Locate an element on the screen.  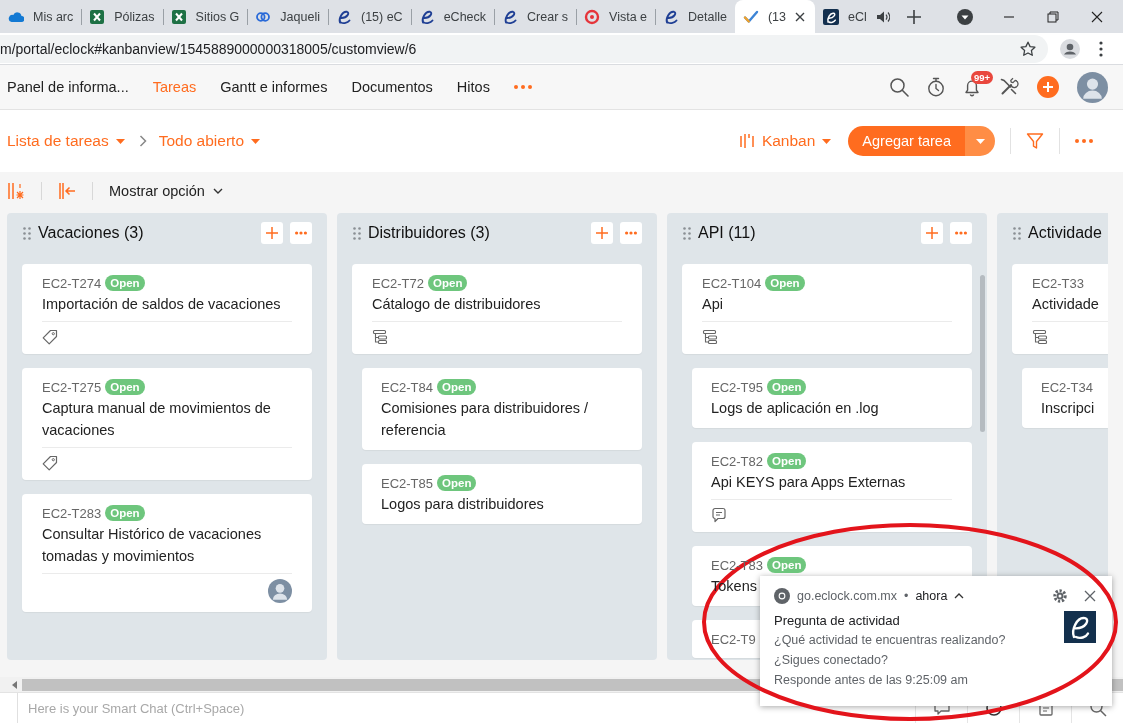
notification-message: ¿Sigues conectado? is located at coordinates (831, 660).